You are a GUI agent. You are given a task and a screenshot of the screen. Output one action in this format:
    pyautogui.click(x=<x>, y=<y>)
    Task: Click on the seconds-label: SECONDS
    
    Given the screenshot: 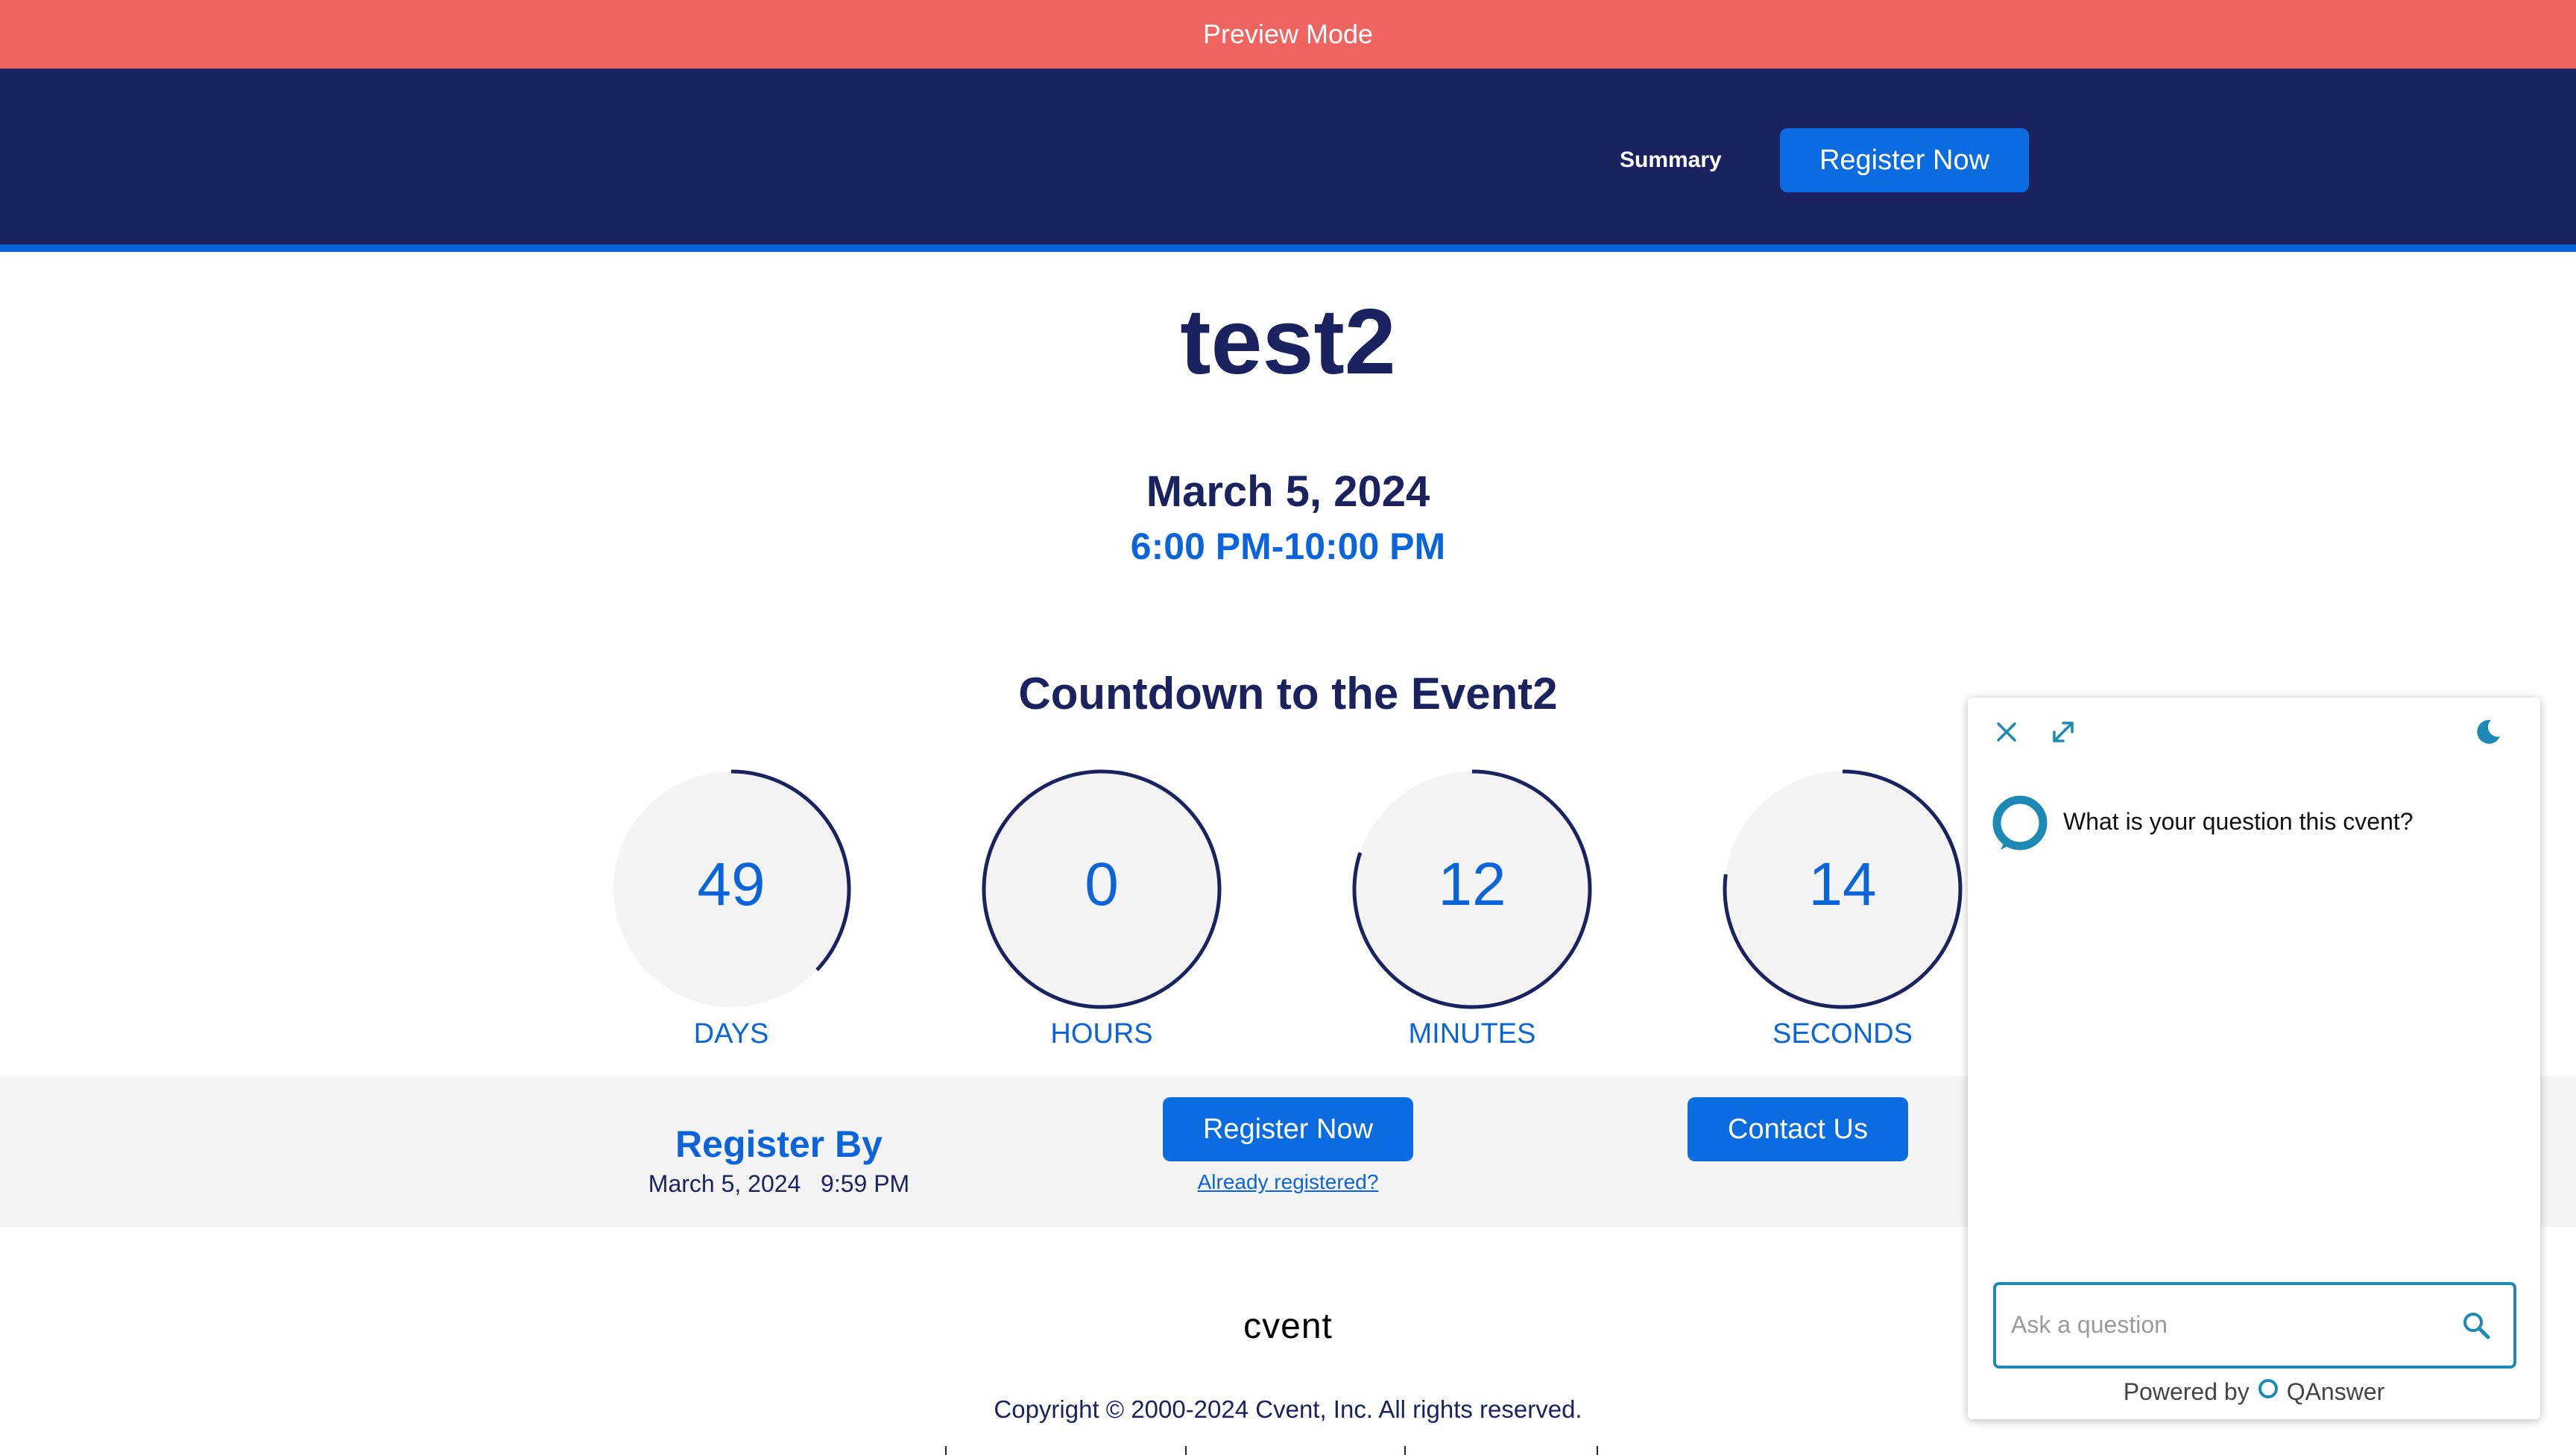 What is the action you would take?
    pyautogui.click(x=1842, y=1034)
    